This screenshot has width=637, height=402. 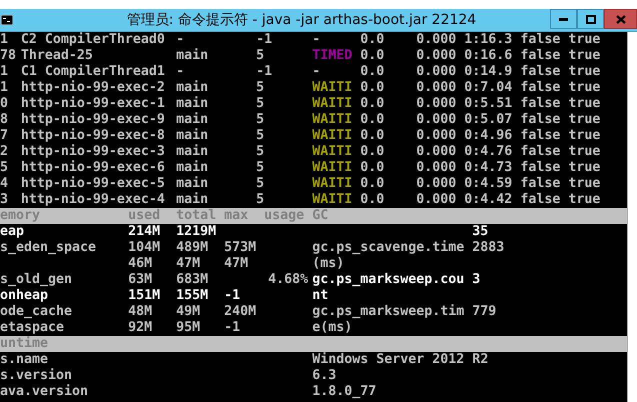 What do you see at coordinates (193, 296) in the screenshot?
I see `memory-total: 155M` at bounding box center [193, 296].